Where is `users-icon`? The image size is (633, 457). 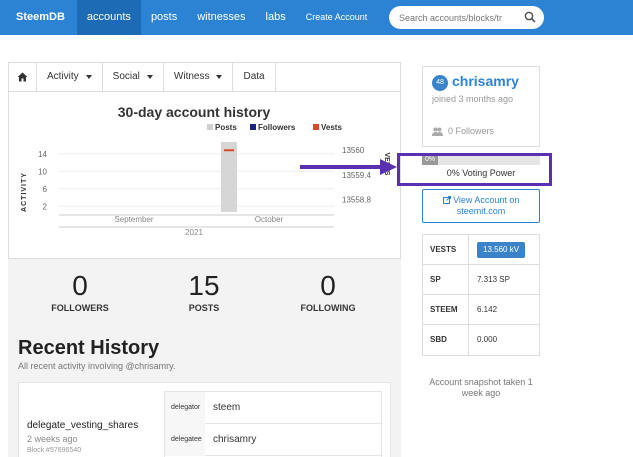
users-icon is located at coordinates (437, 131).